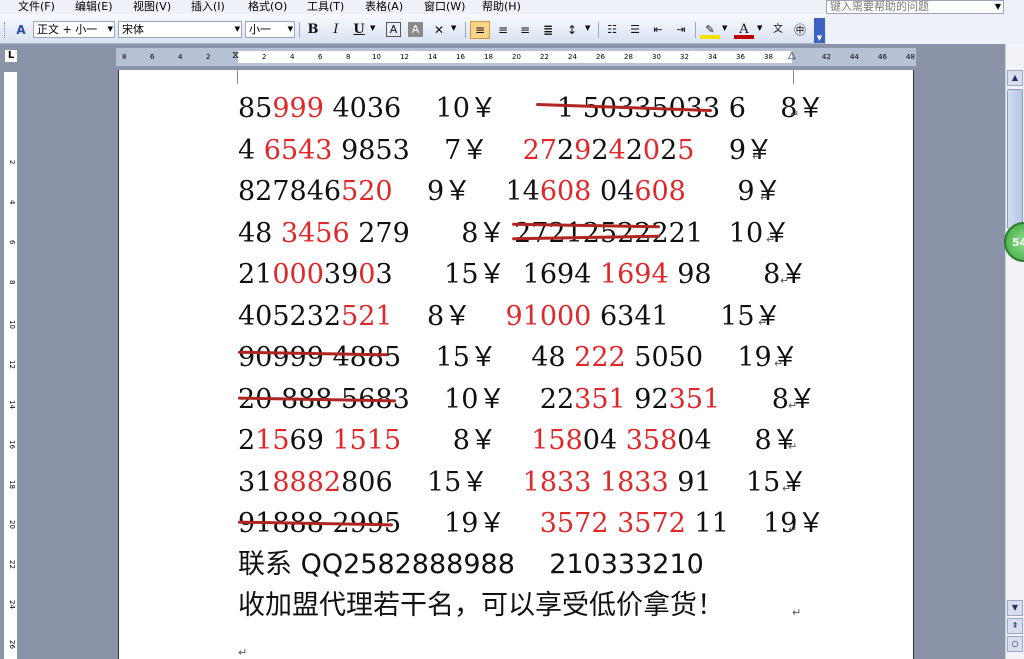 This screenshot has width=1024, height=659. I want to click on ruler-tick: 34, so click(712, 57).